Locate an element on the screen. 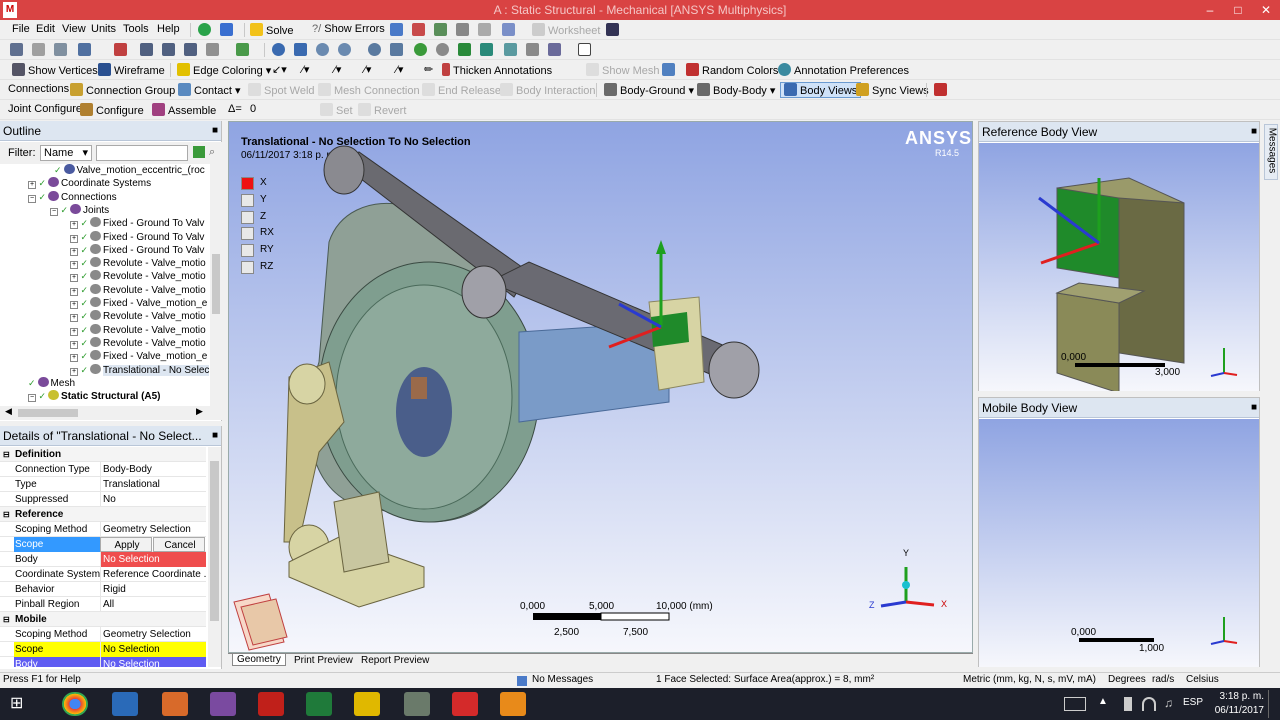 This screenshot has height=720, width=1280. media-player-icon is located at coordinates (513, 704).